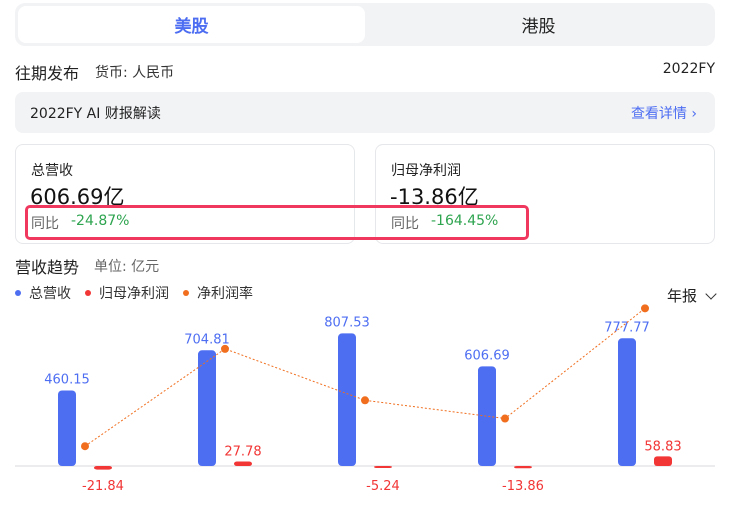 This screenshot has width=737, height=506. Describe the element at coordinates (127, 267) in the screenshot. I see `trend-unit: 单位: 亿元` at that location.